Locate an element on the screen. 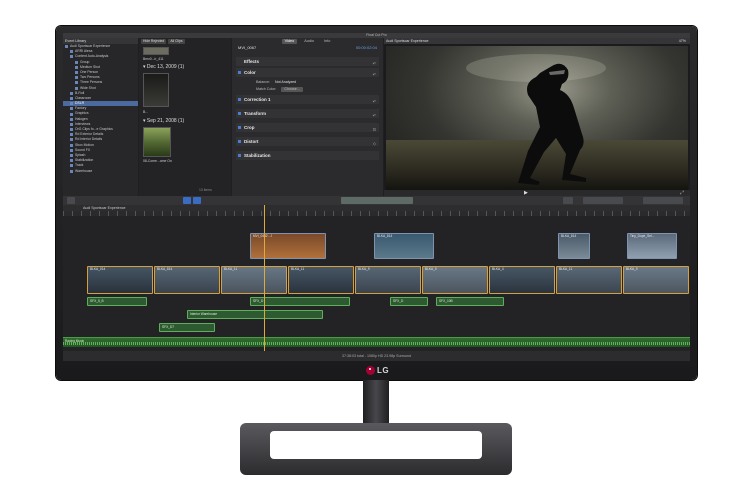 This screenshot has width=750, height=500. brand-logo: LG is located at coordinates (377, 370).